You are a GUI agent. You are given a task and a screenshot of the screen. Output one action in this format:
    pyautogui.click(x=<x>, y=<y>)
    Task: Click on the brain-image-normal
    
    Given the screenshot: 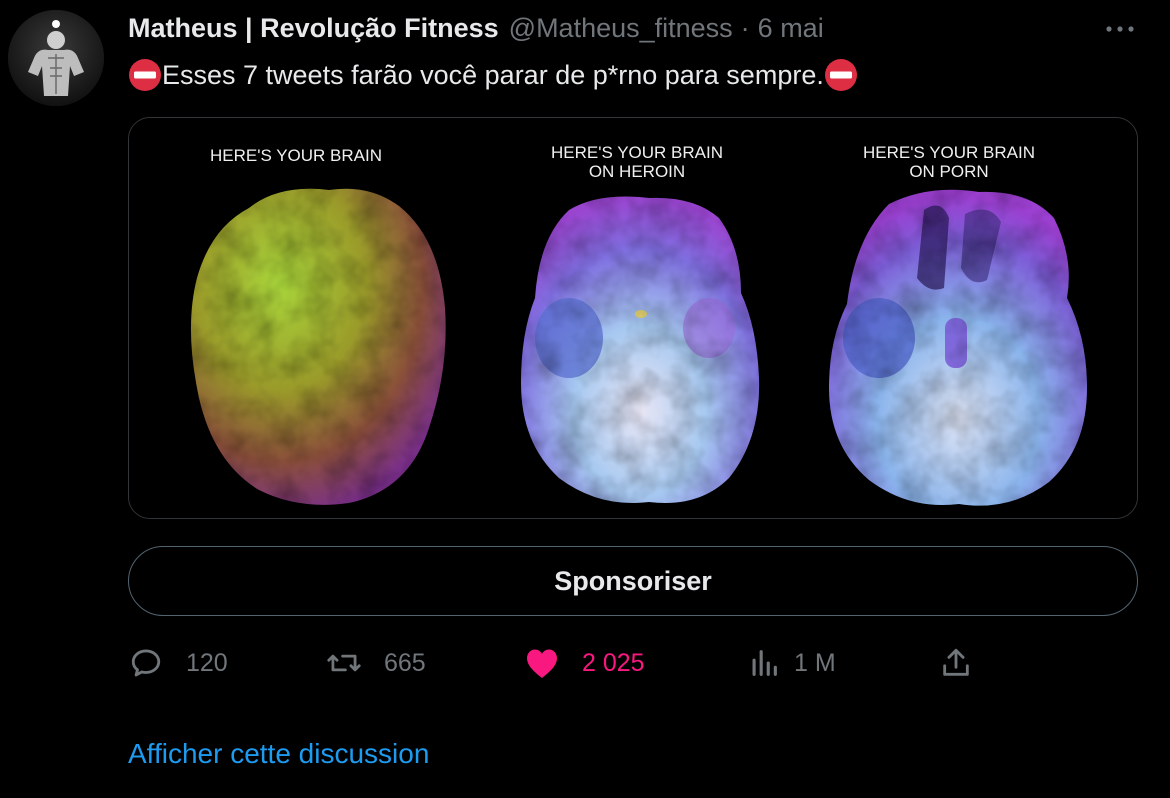 What is the action you would take?
    pyautogui.click(x=318, y=346)
    